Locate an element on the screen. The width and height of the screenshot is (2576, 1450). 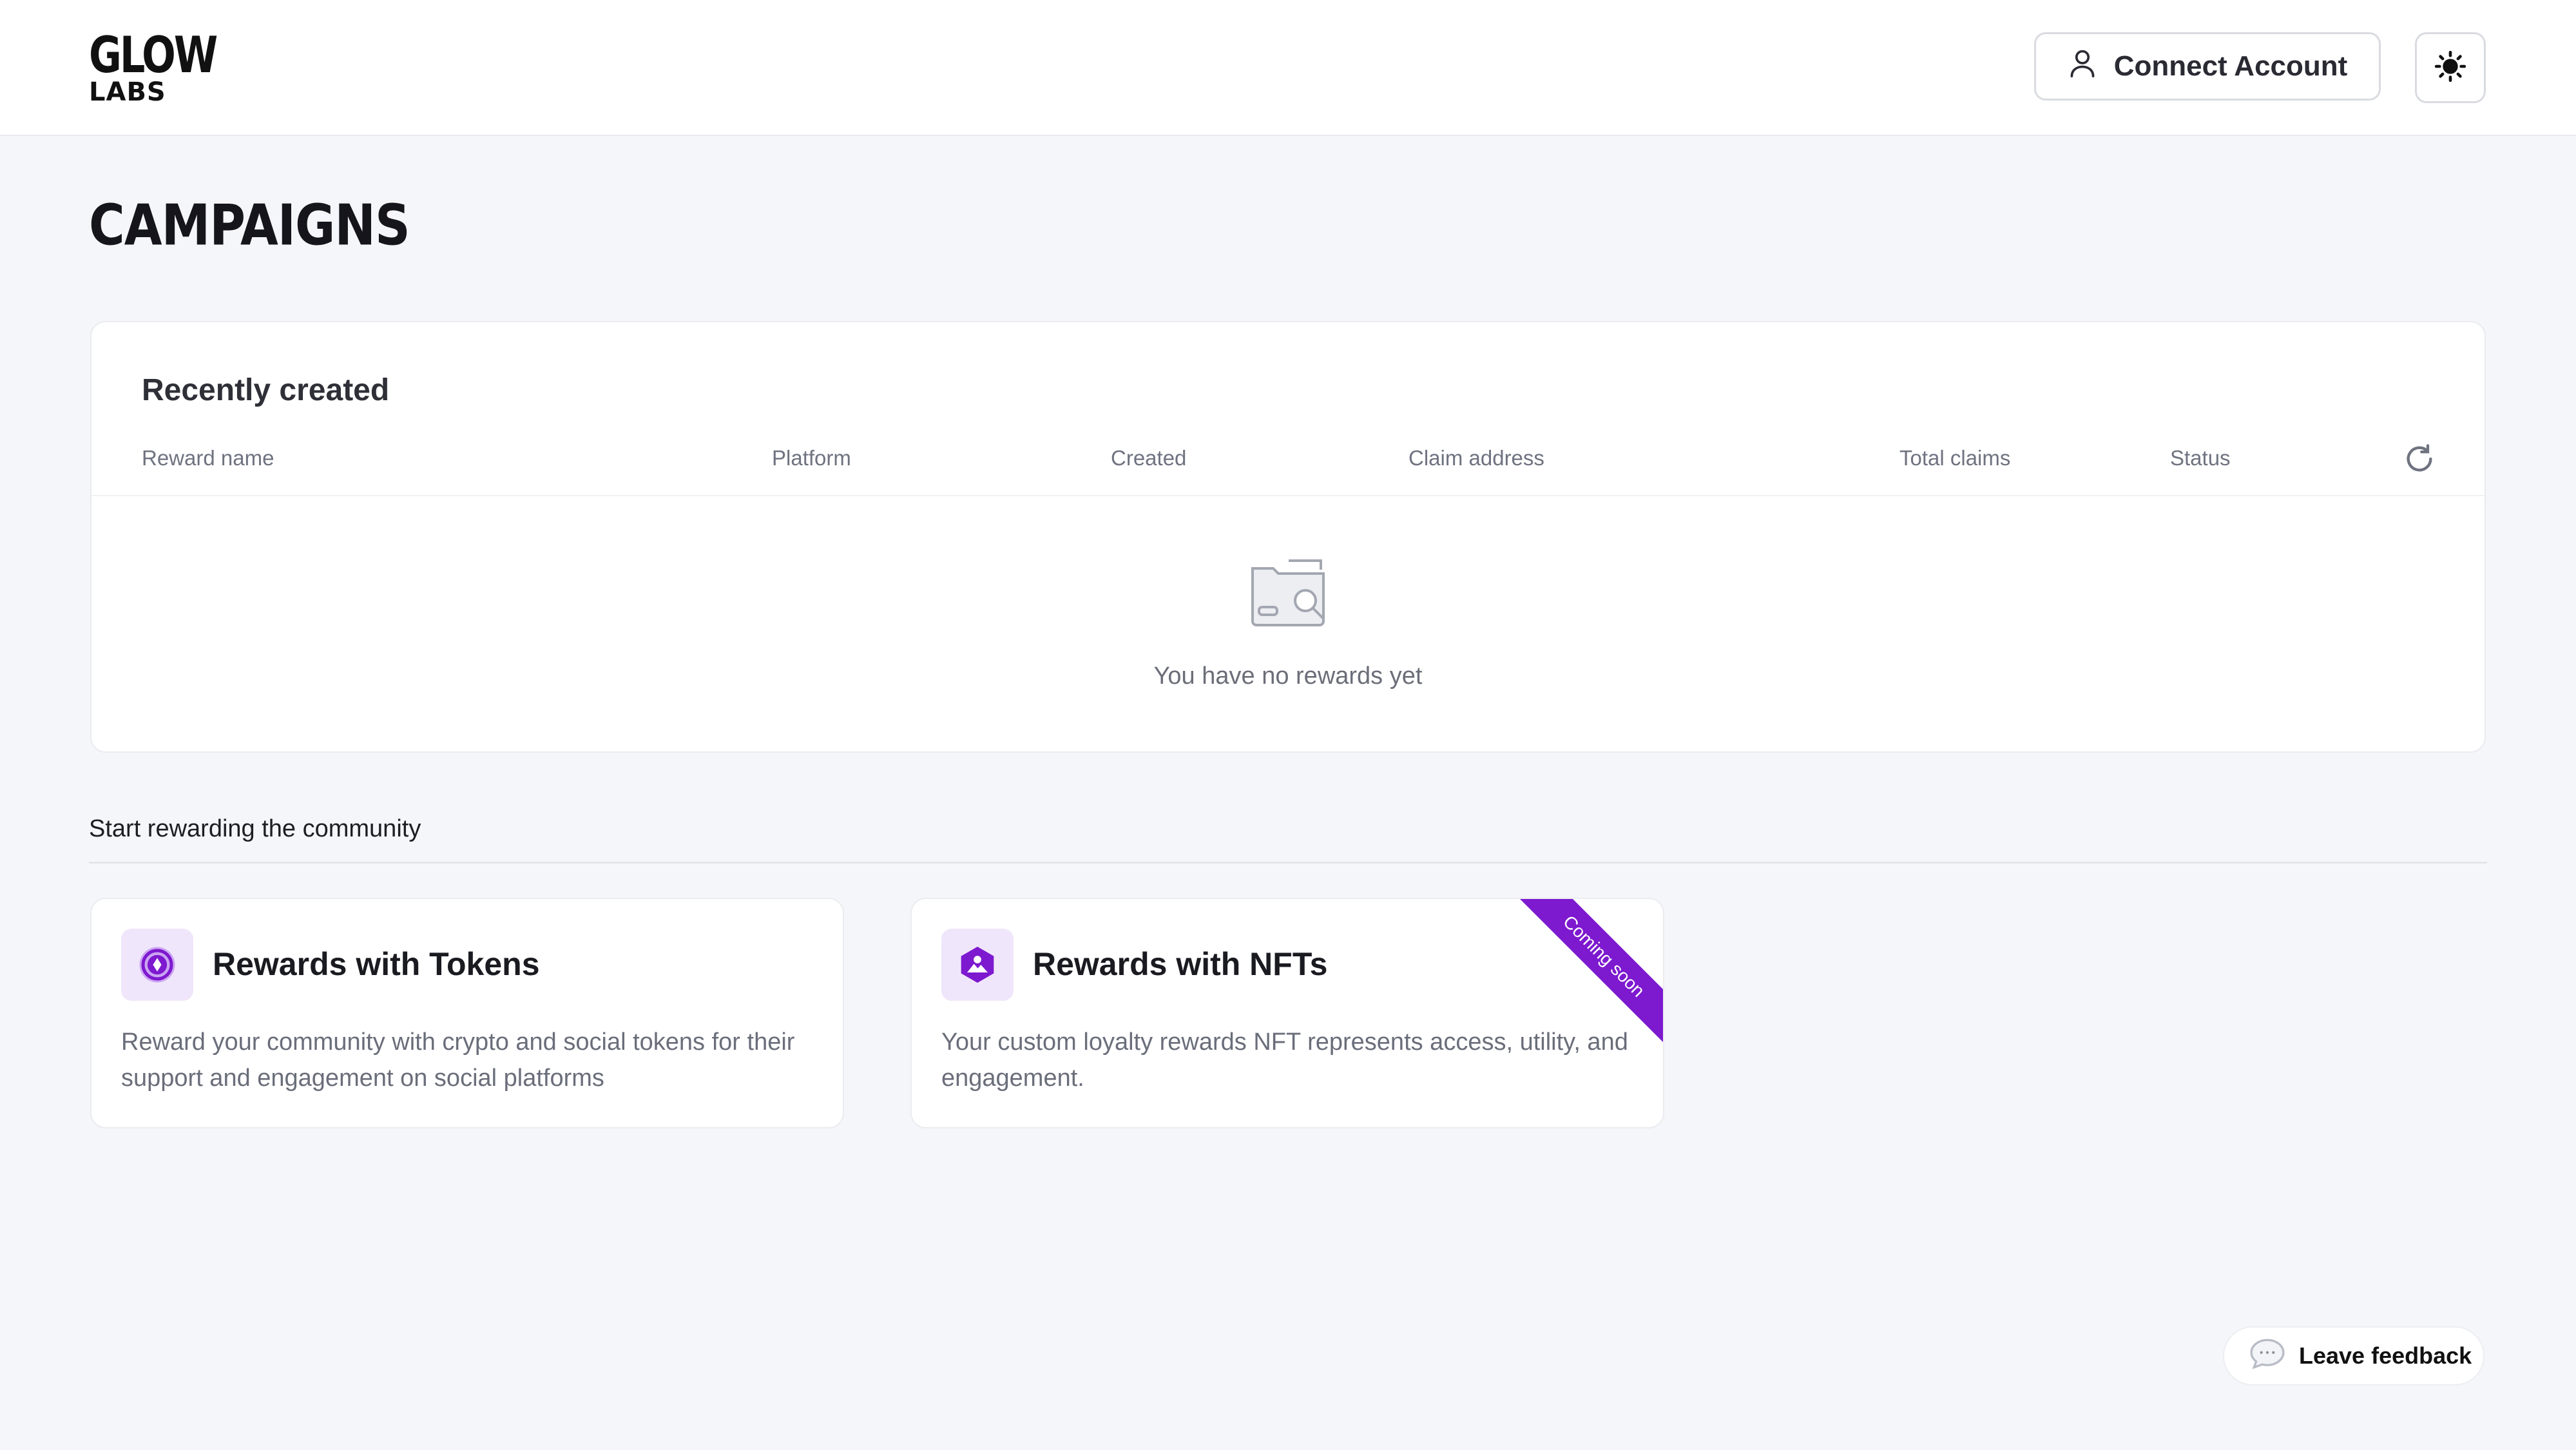
connect-account-label: Connect Account is located at coordinates (2230, 66).